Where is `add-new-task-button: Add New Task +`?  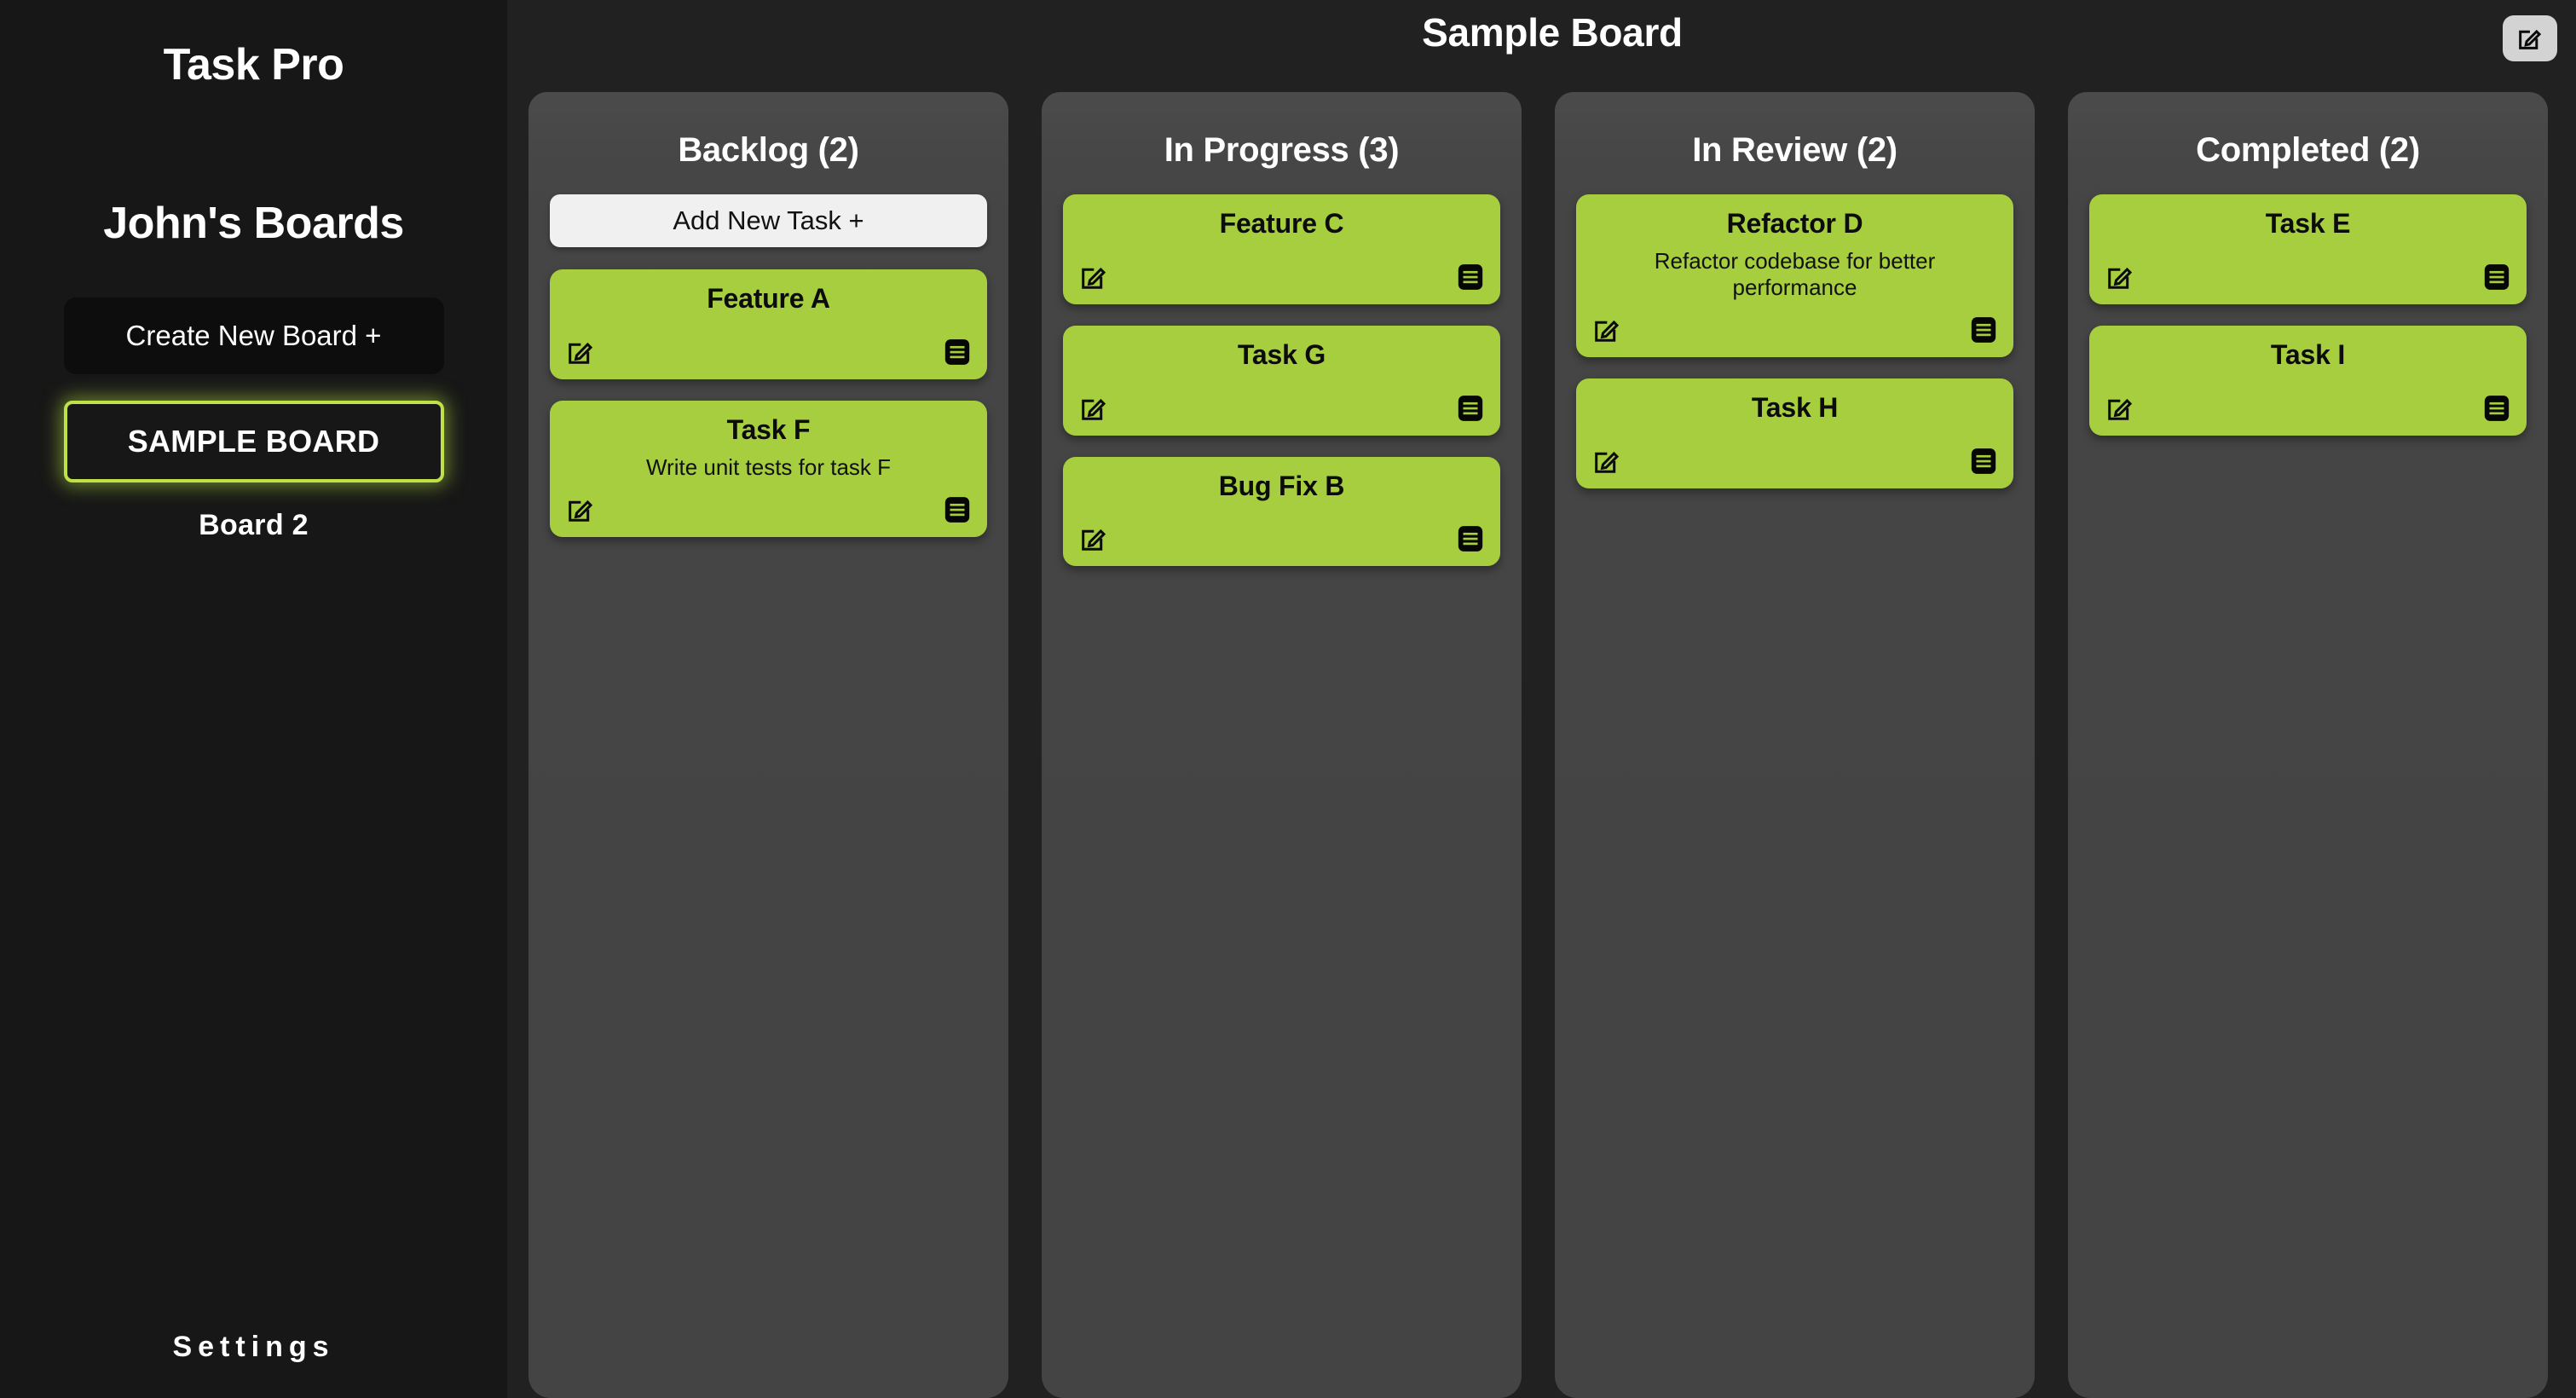
add-new-task-button: Add New Task + is located at coordinates (768, 220).